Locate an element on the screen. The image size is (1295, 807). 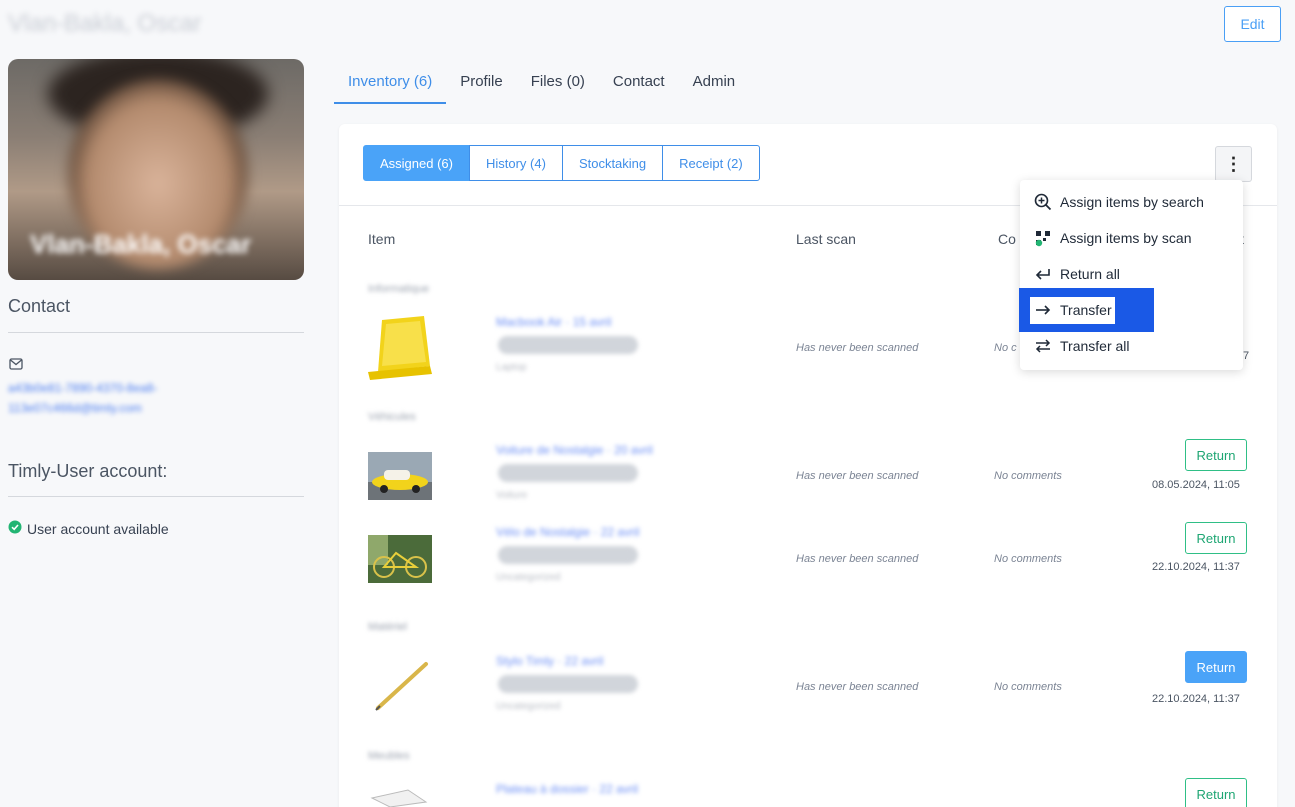
more-options-button: ⋮ is located at coordinates (1233, 164).